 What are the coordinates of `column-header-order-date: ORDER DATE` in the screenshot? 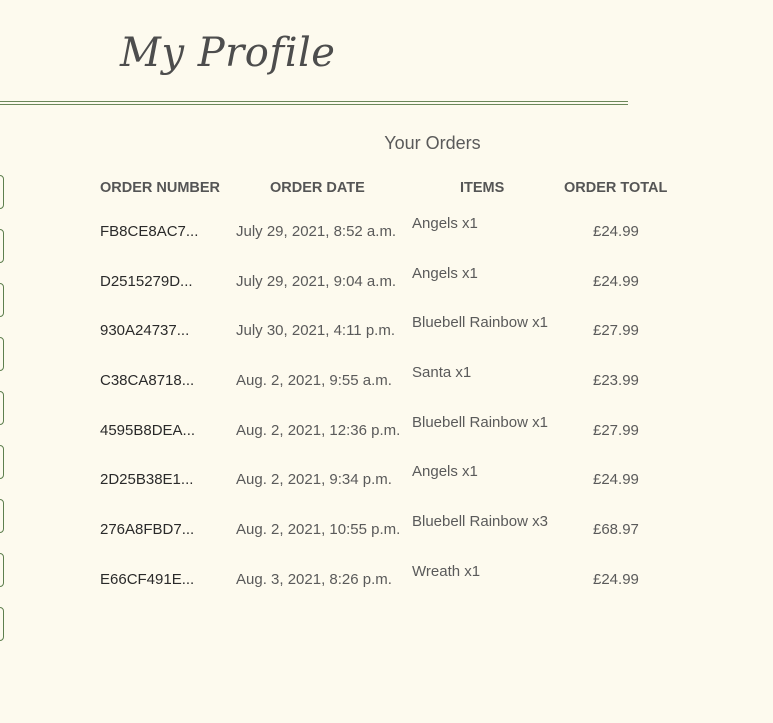 It's located at (317, 188).